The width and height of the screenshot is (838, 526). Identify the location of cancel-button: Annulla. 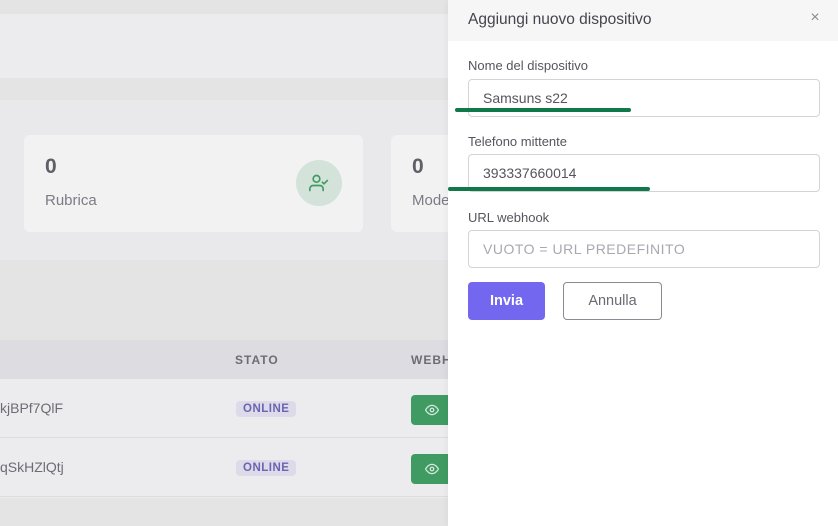
(612, 301).